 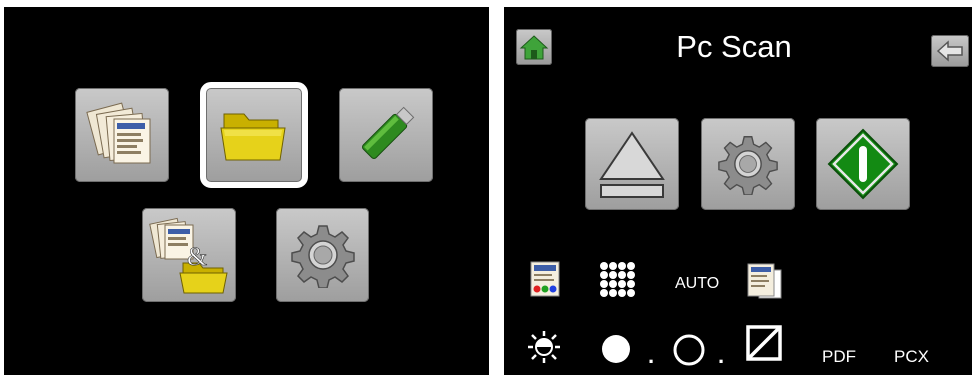 I want to click on scan-to-usb-tile, so click(x=386, y=135).